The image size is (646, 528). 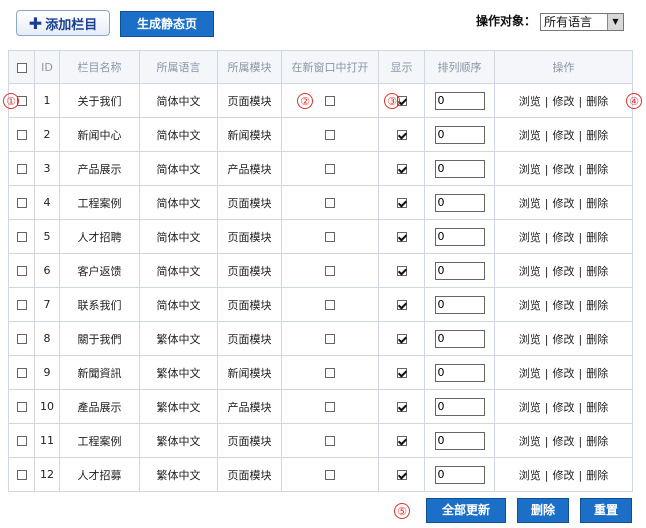 What do you see at coordinates (401, 67) in the screenshot?
I see `header-show: 显示` at bounding box center [401, 67].